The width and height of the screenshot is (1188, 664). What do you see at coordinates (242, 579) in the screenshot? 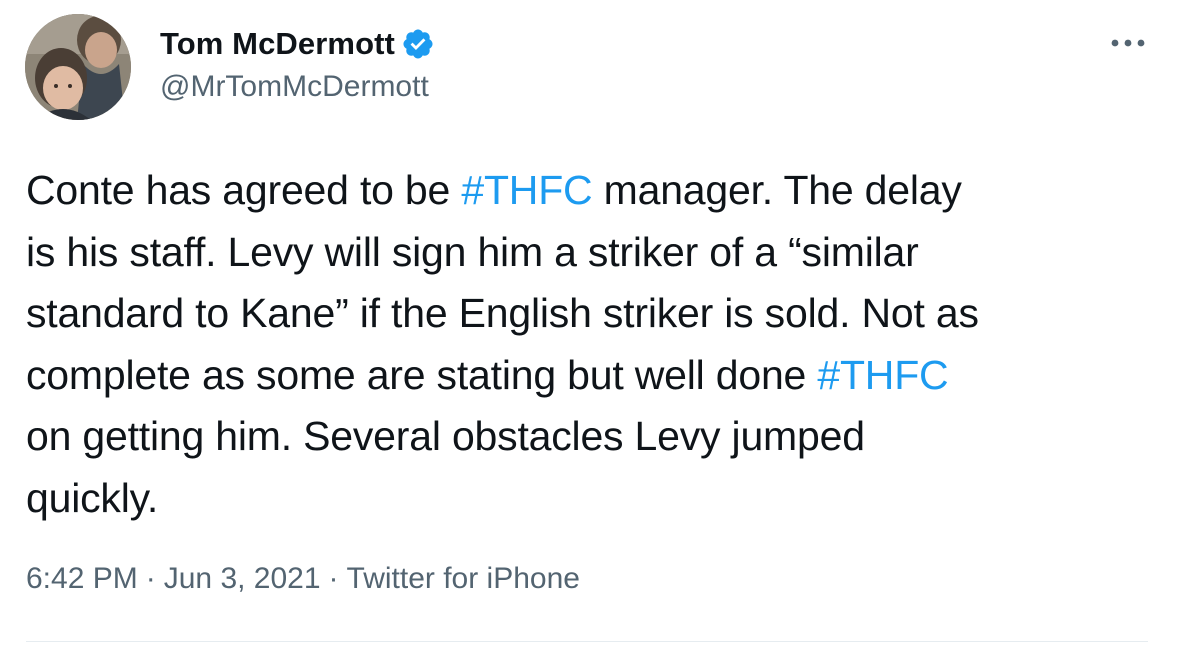
I see `tweet-date: Jun 3, 2021` at bounding box center [242, 579].